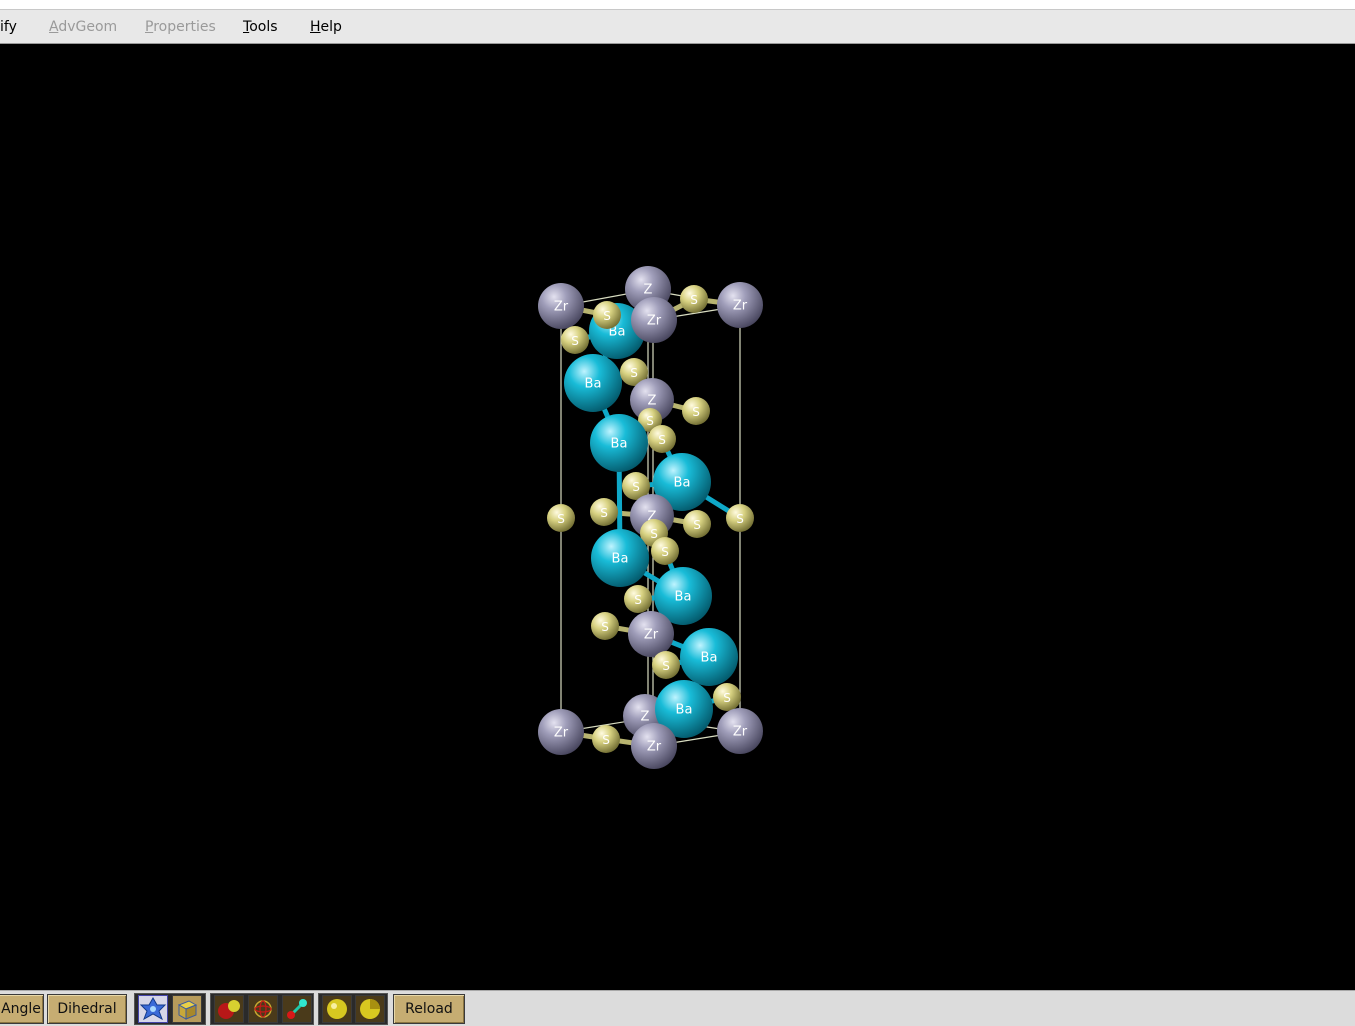 The image size is (1355, 1026). I want to click on menu-bar: ify AdvGeom Properties Tools Help, so click(677, 26).